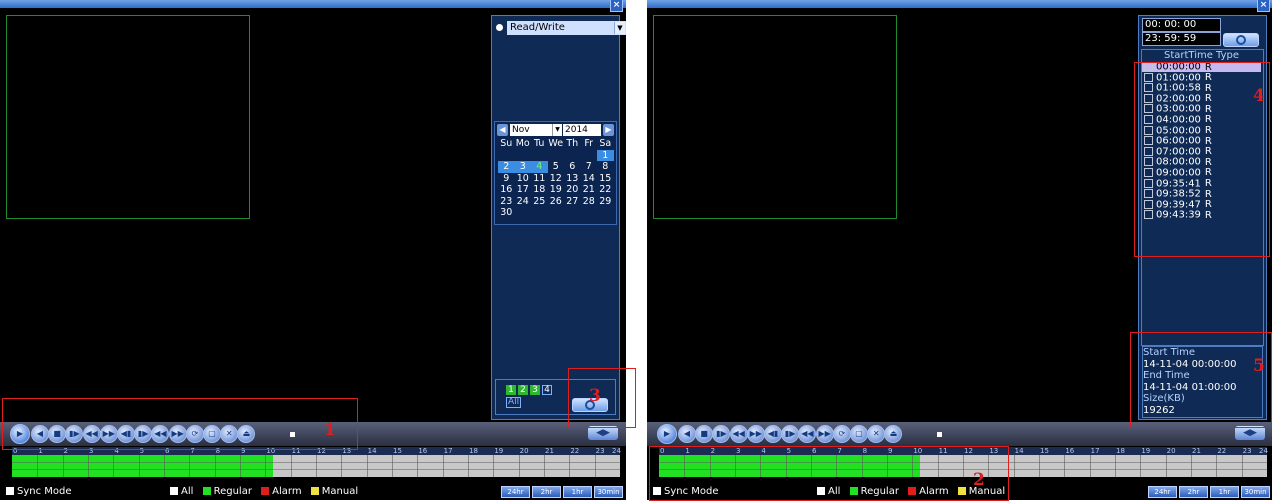 Image resolution: width=1272 pixels, height=501 pixels. What do you see at coordinates (181, 491) in the screenshot?
I see `legend-all: All` at bounding box center [181, 491].